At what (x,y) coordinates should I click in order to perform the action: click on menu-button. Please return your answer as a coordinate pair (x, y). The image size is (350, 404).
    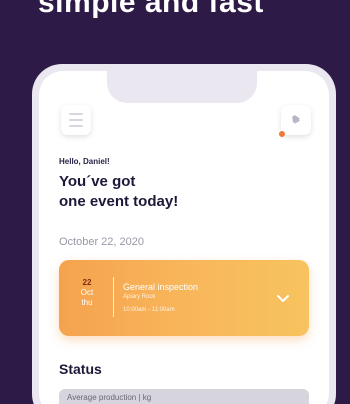
    Looking at the image, I should click on (76, 120).